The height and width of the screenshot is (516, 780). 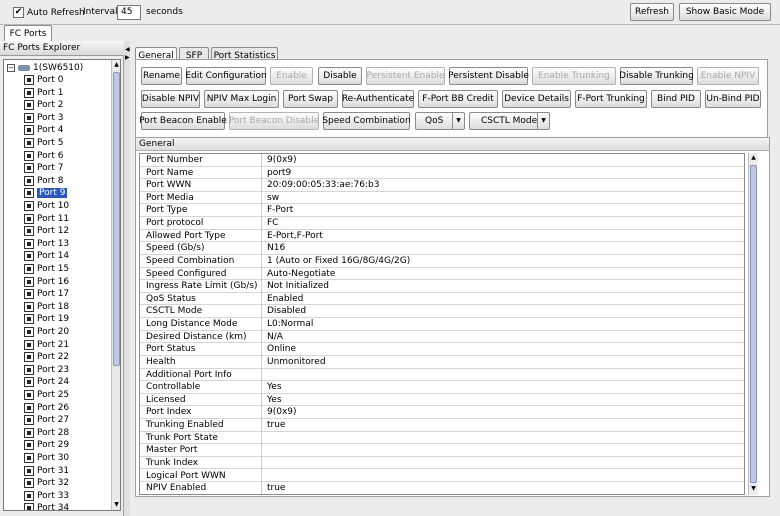 I want to click on tree-item-port: Port 17, so click(x=46, y=294).